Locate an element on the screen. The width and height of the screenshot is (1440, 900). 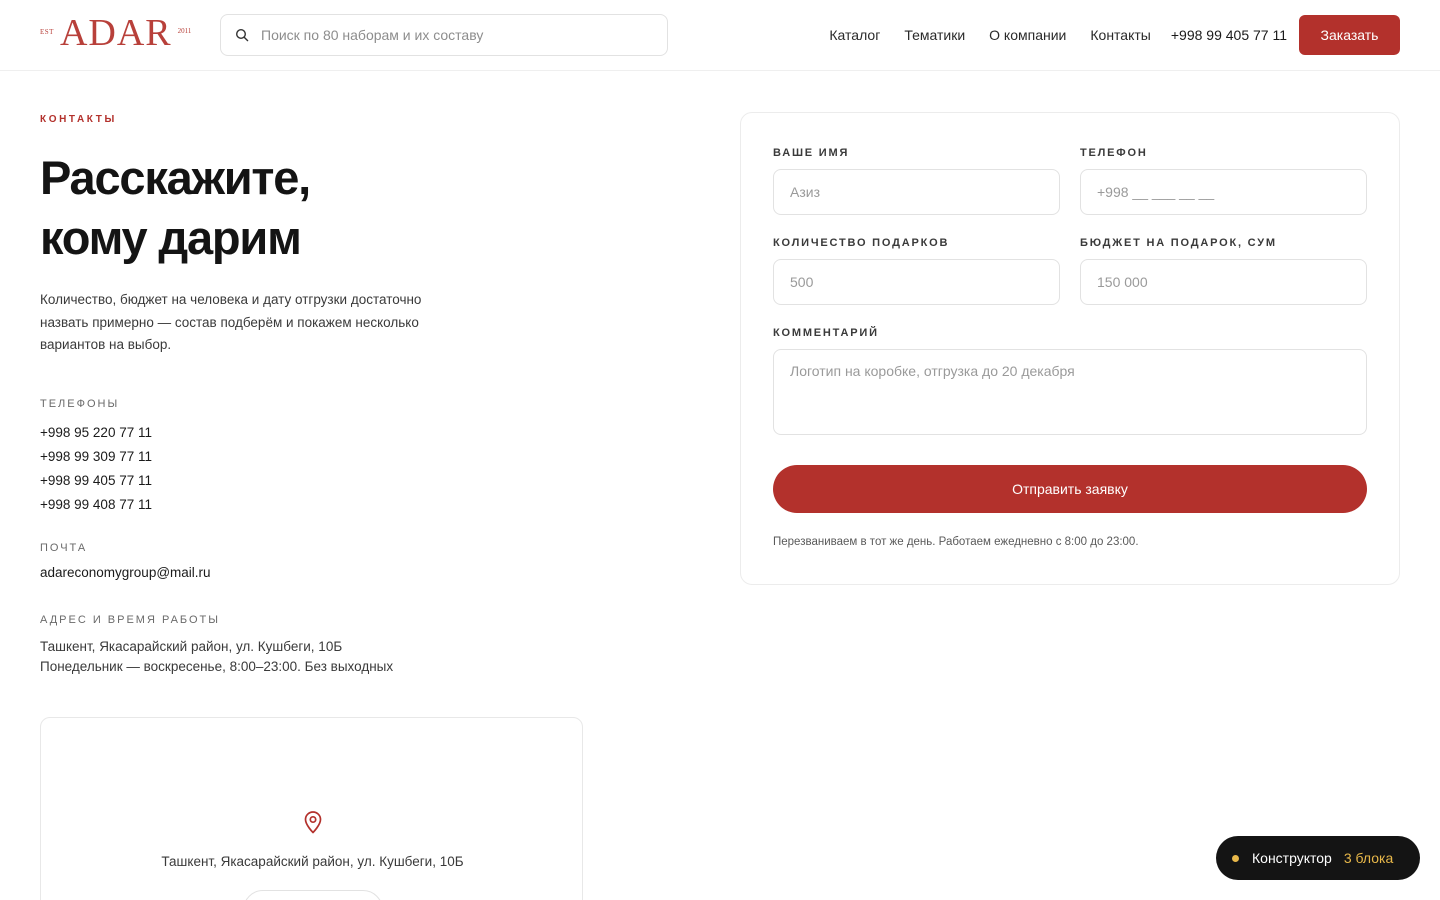
search-input is located at coordinates (451, 35).